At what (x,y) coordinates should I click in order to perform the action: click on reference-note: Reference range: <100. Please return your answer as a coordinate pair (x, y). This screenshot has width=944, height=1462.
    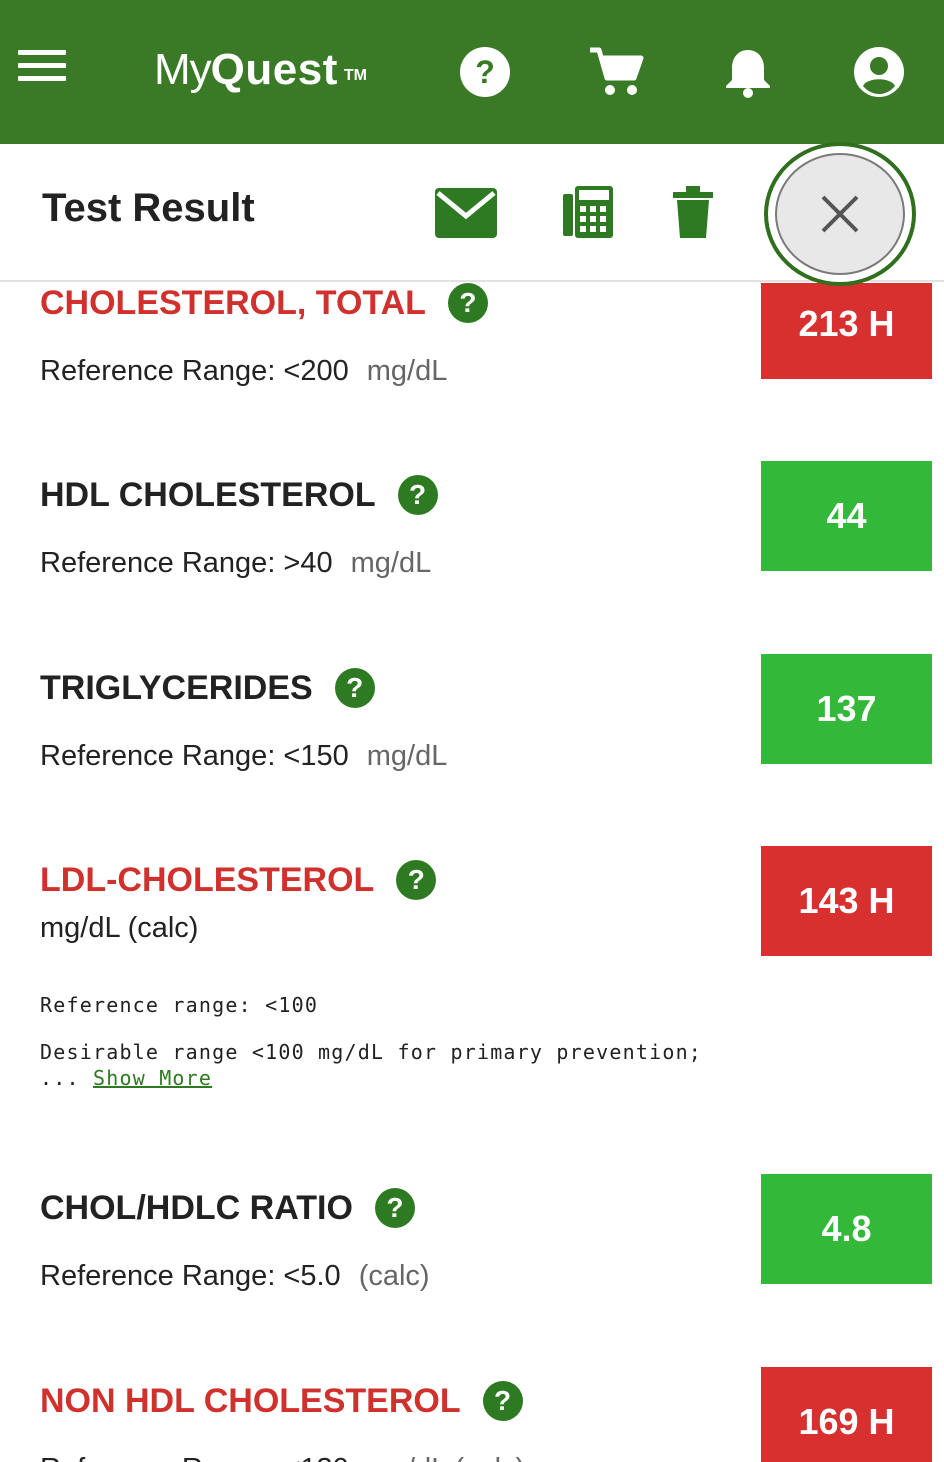
    Looking at the image, I should click on (179, 1005).